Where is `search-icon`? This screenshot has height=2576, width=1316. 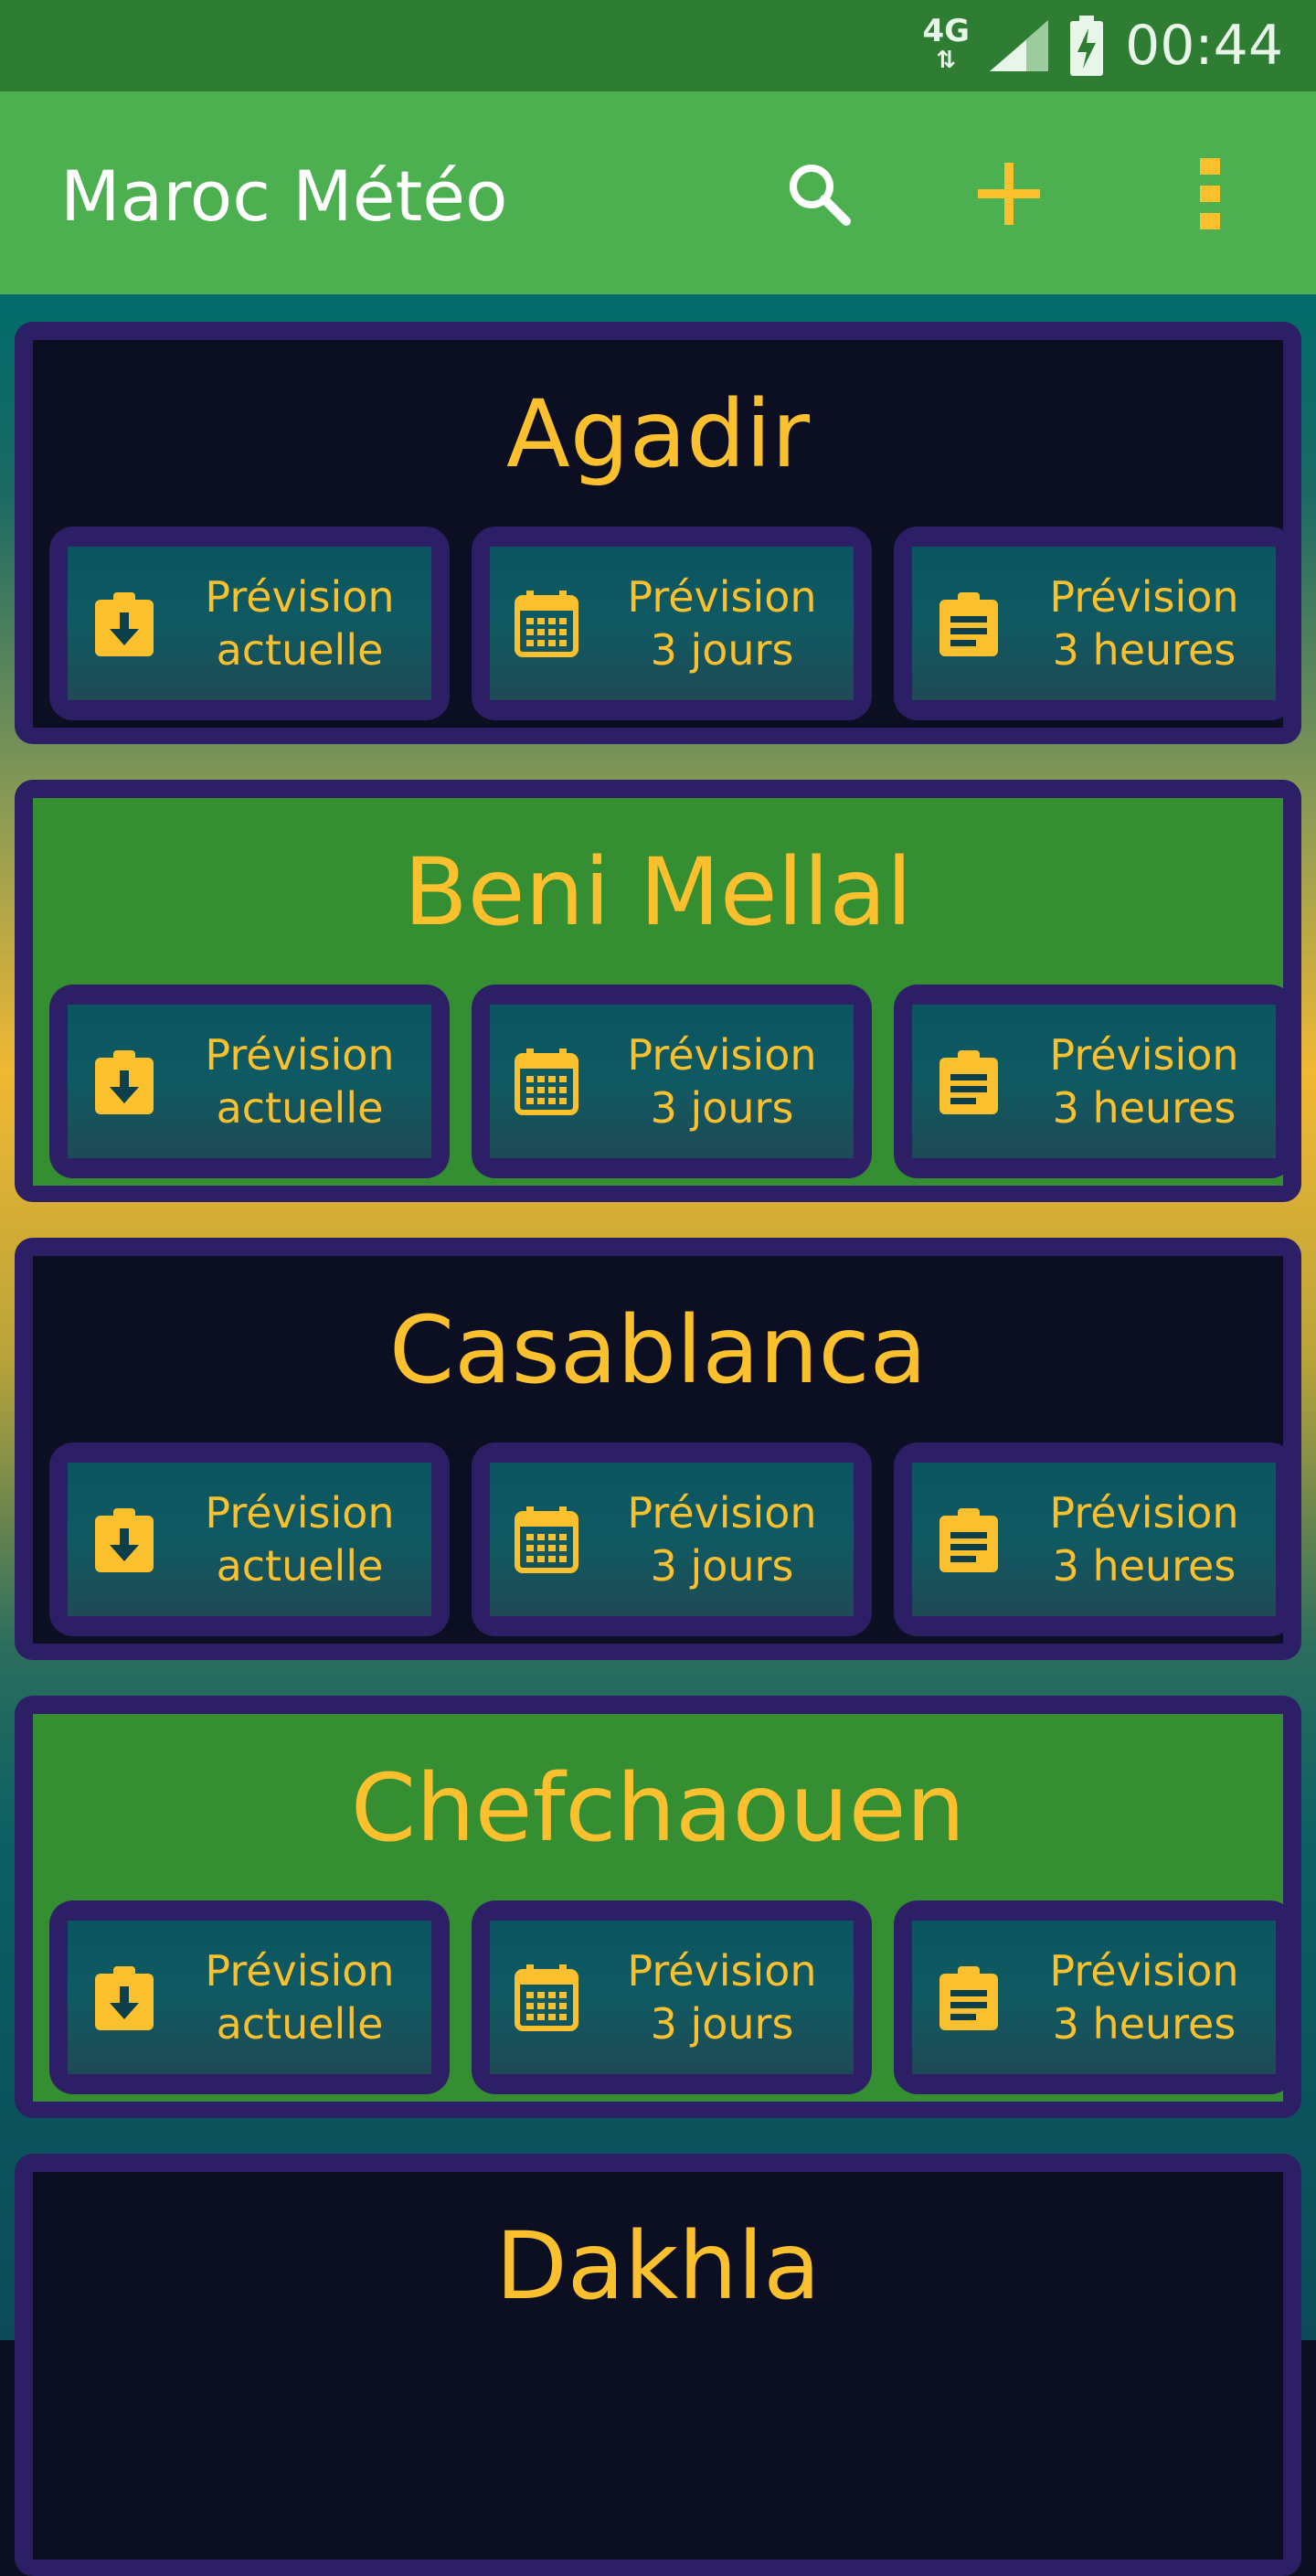 search-icon is located at coordinates (820, 195).